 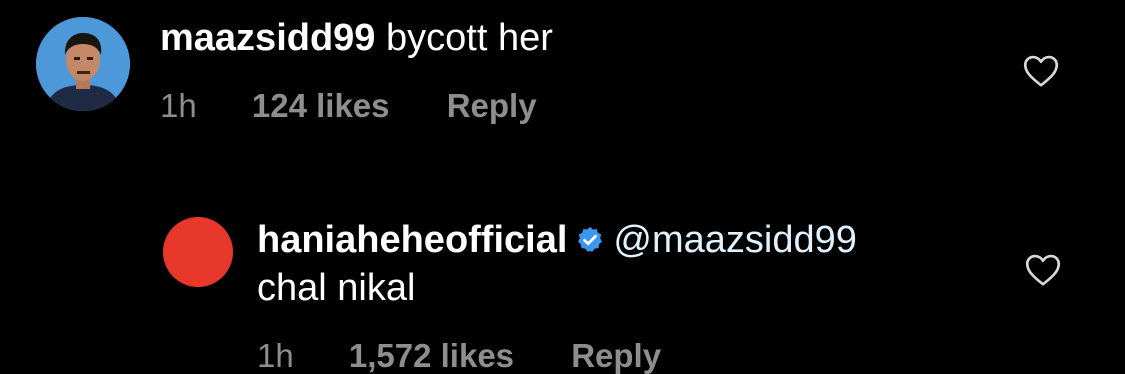 What do you see at coordinates (469, 38) in the screenshot?
I see `comment-body: bycott her` at bounding box center [469, 38].